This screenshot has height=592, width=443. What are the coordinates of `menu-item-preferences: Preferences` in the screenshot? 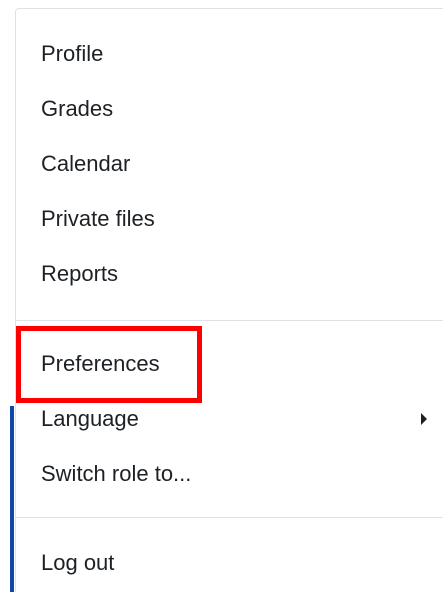 It's located at (229, 364).